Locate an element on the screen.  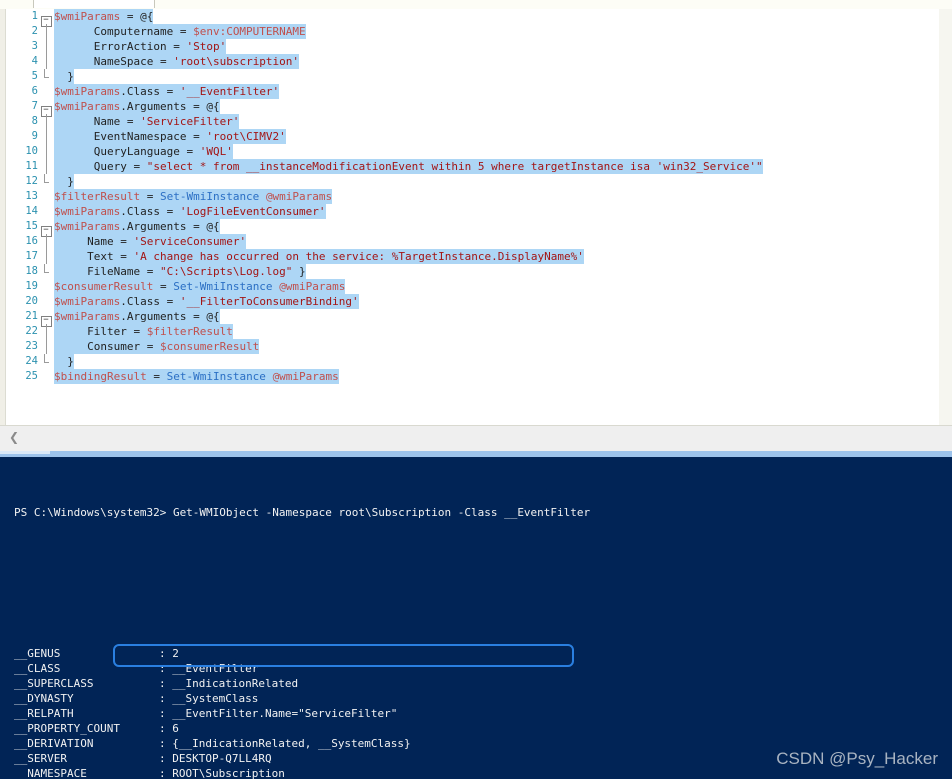
console-property-key: __NAMESPACE is located at coordinates (50, 773).